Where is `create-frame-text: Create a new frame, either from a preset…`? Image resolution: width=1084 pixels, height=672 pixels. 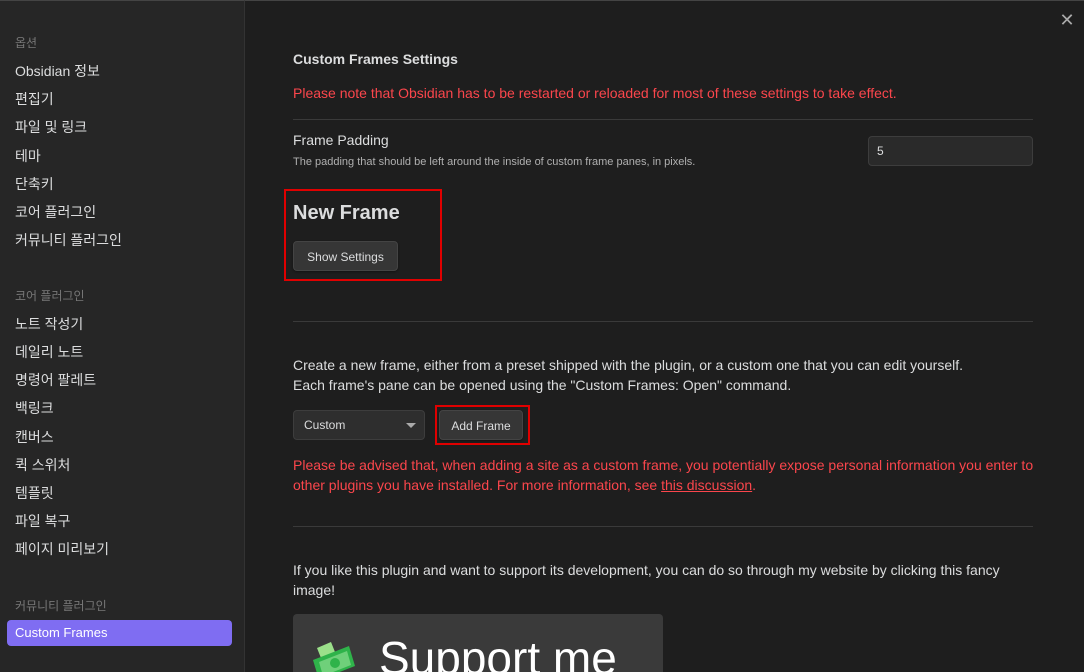 create-frame-text: Create a new frame, either from a preset… is located at coordinates (628, 365).